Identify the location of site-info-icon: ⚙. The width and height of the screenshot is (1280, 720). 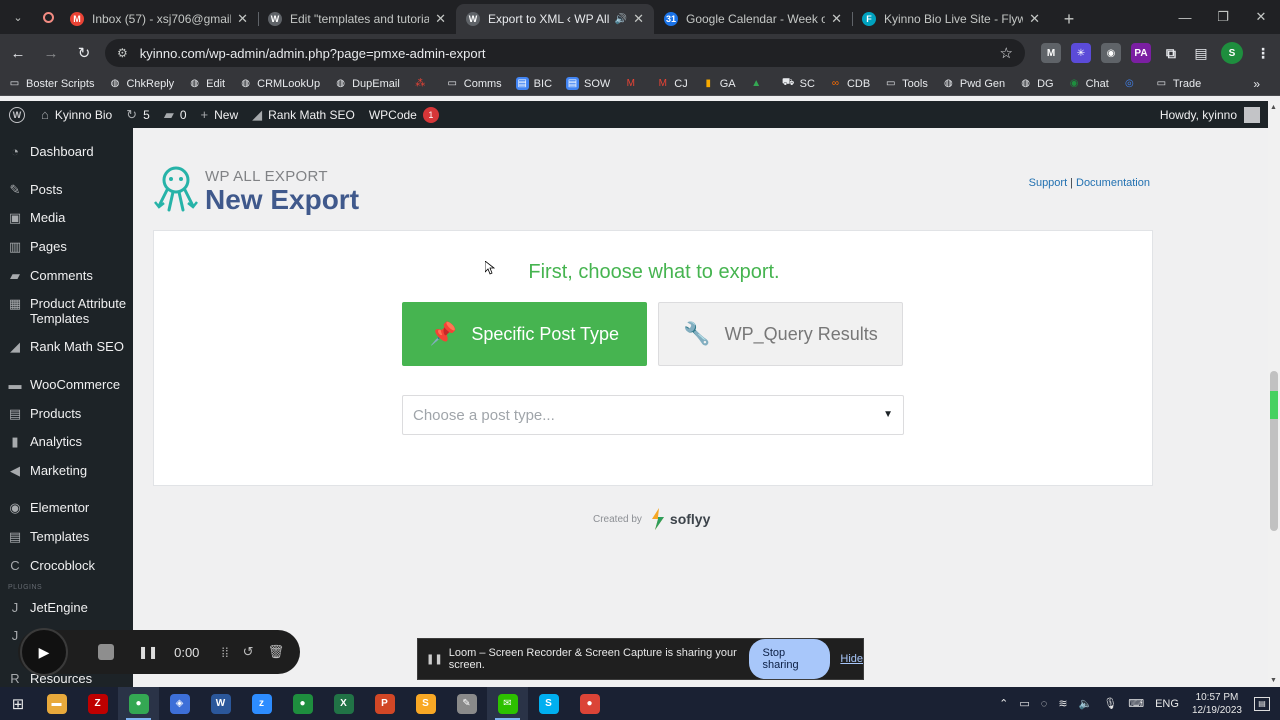
(122, 53).